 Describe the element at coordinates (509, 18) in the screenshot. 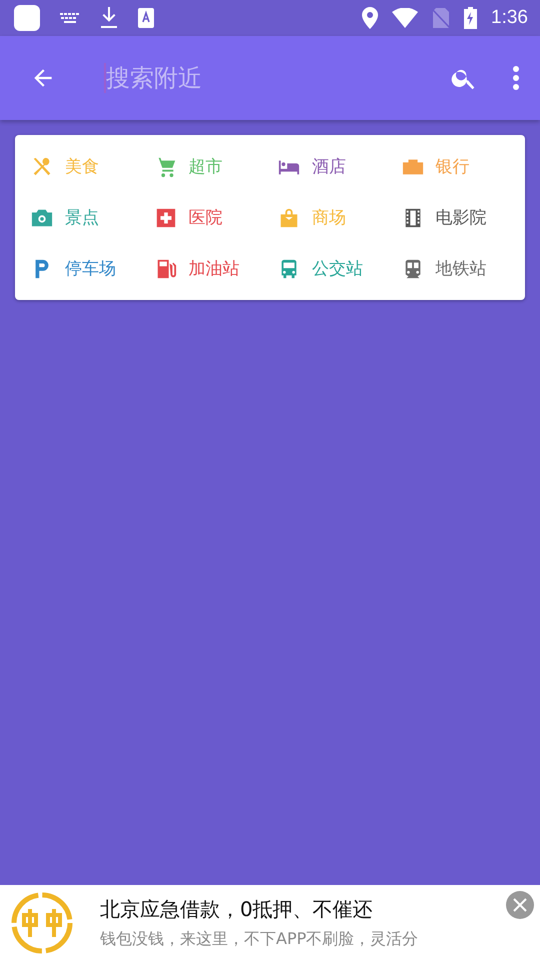

I see `clock-time: 1:36` at that location.